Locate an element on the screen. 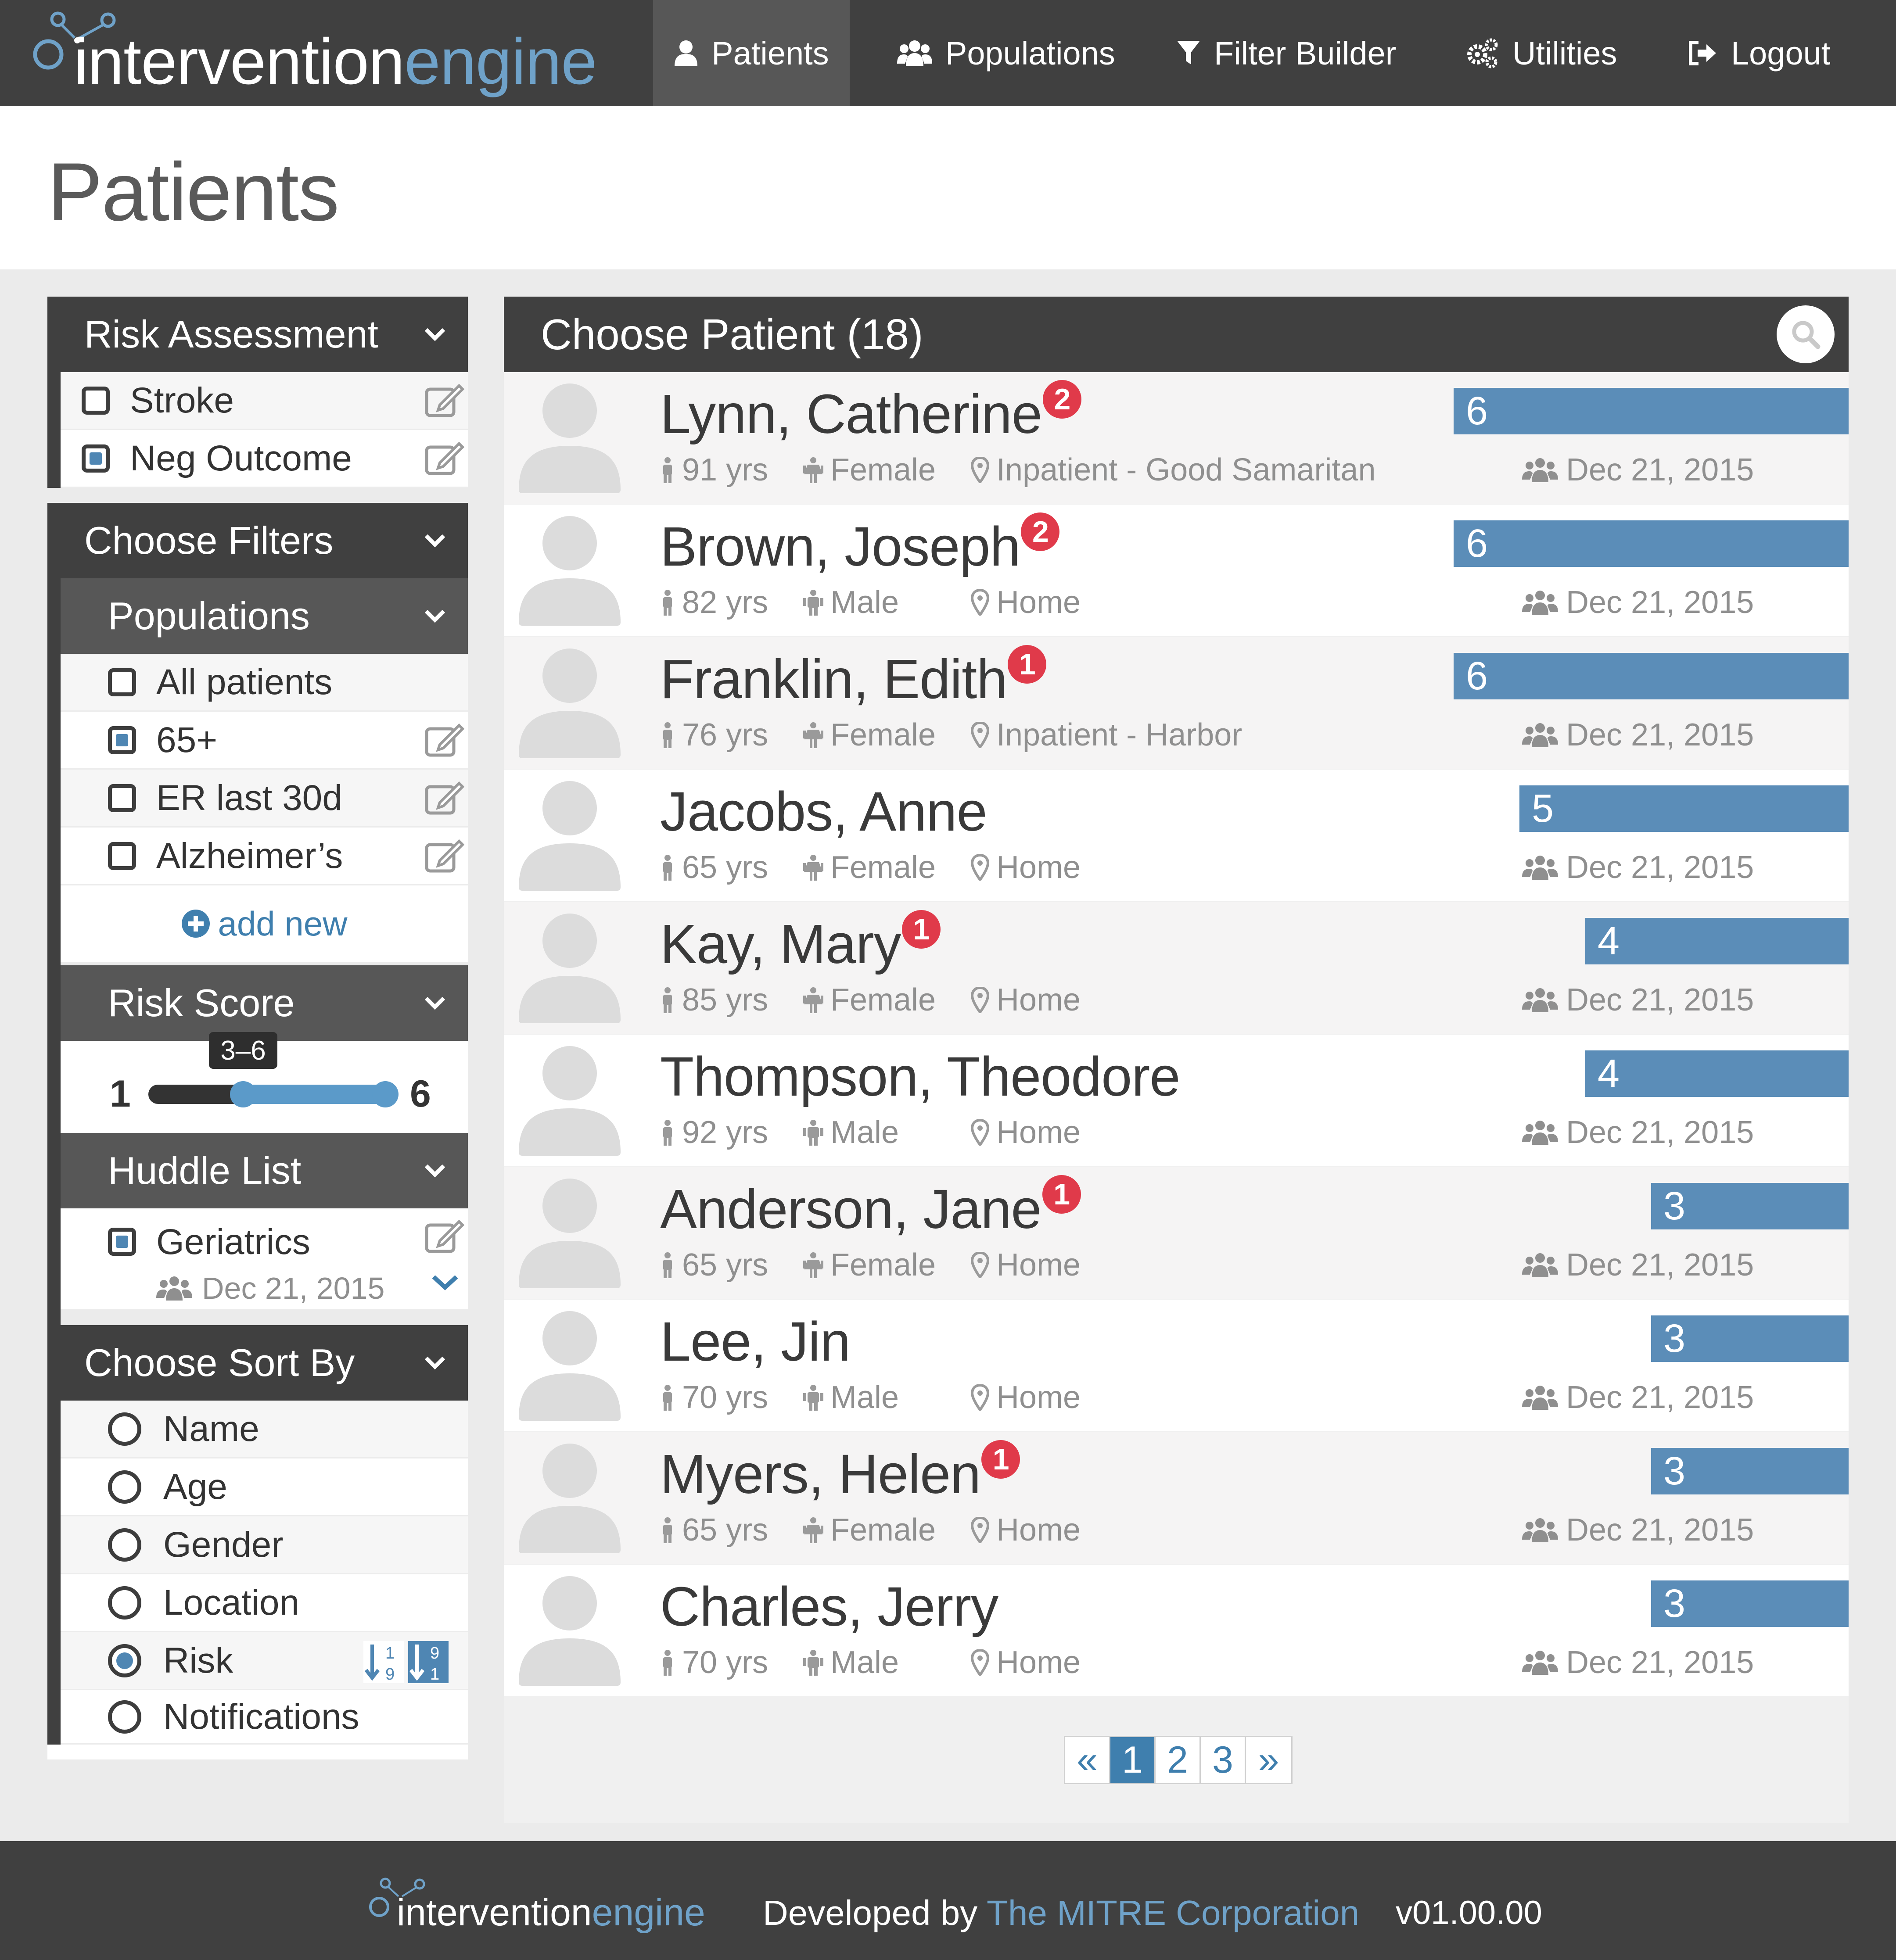  population-item-65-plus: 65+ is located at coordinates (264, 741).